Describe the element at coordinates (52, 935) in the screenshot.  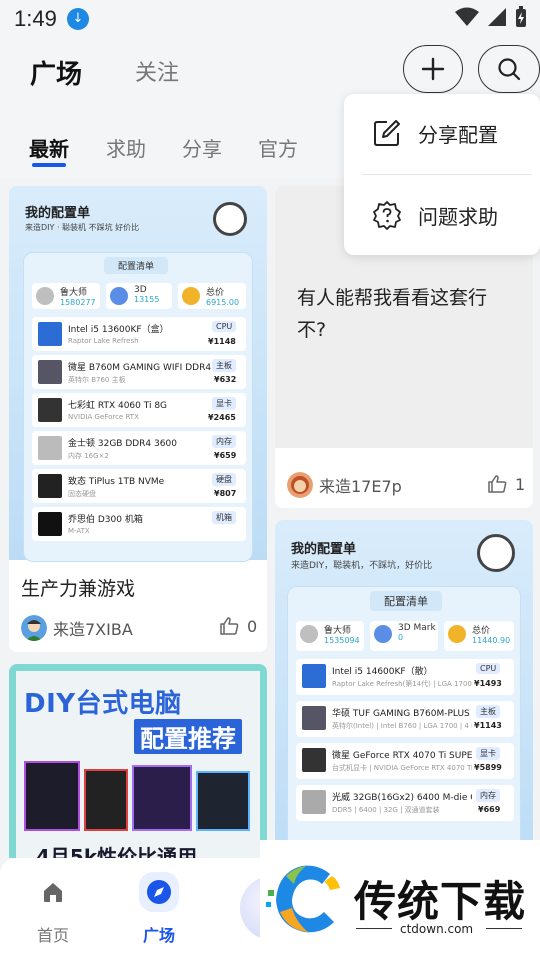
I see `nav-home-label: 首页` at that location.